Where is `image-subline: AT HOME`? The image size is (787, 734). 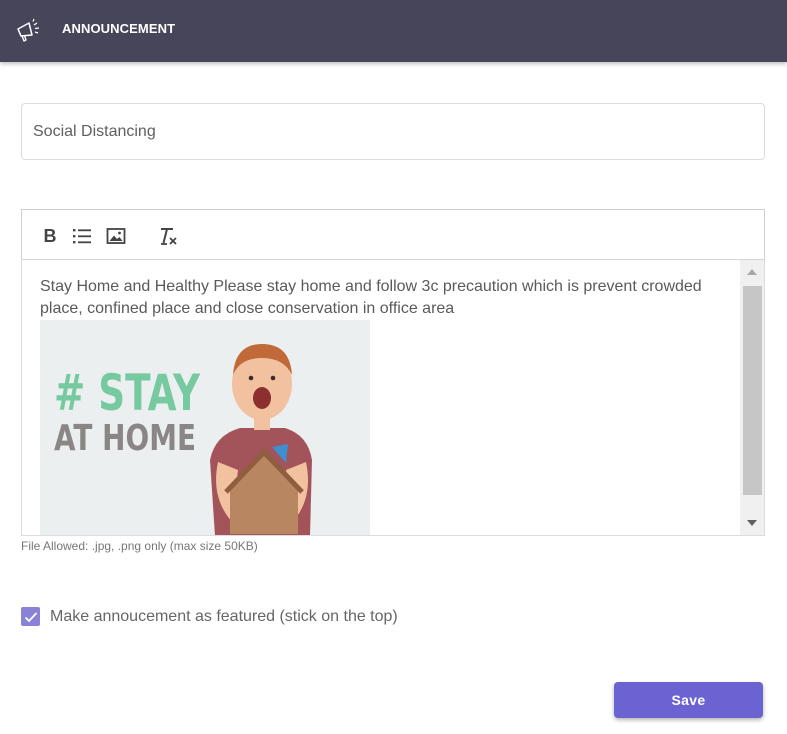
image-subline: AT HOME is located at coordinates (125, 438).